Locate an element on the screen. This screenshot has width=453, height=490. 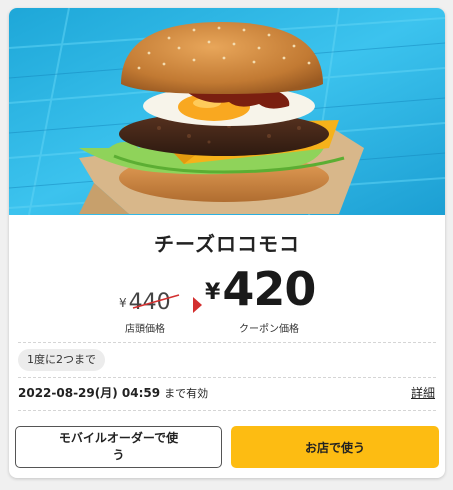
coupon-price: ¥420 is located at coordinates (260, 289).